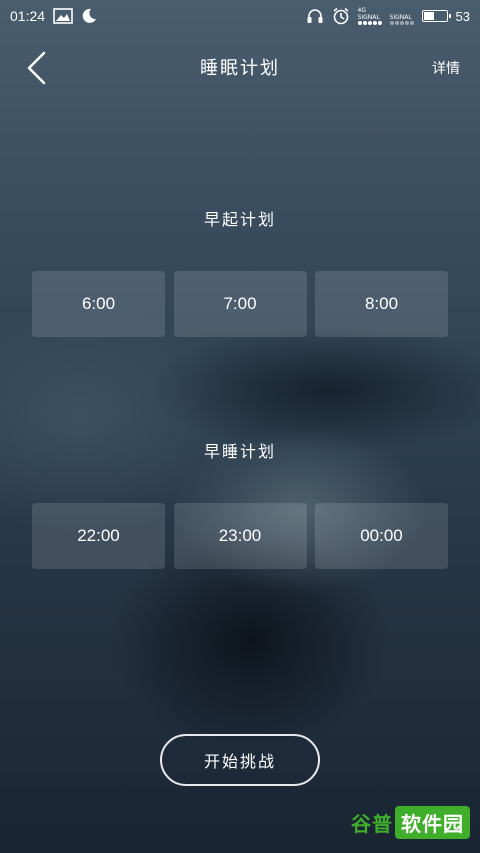  I want to click on wake-option-8: 8:00, so click(381, 304).